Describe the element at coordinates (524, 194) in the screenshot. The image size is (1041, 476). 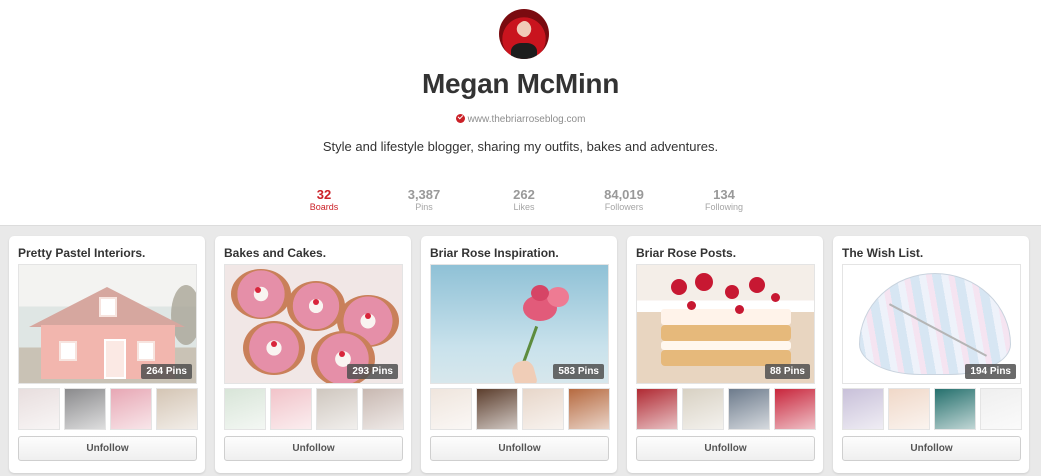
I see `stat-value: 262` at that location.